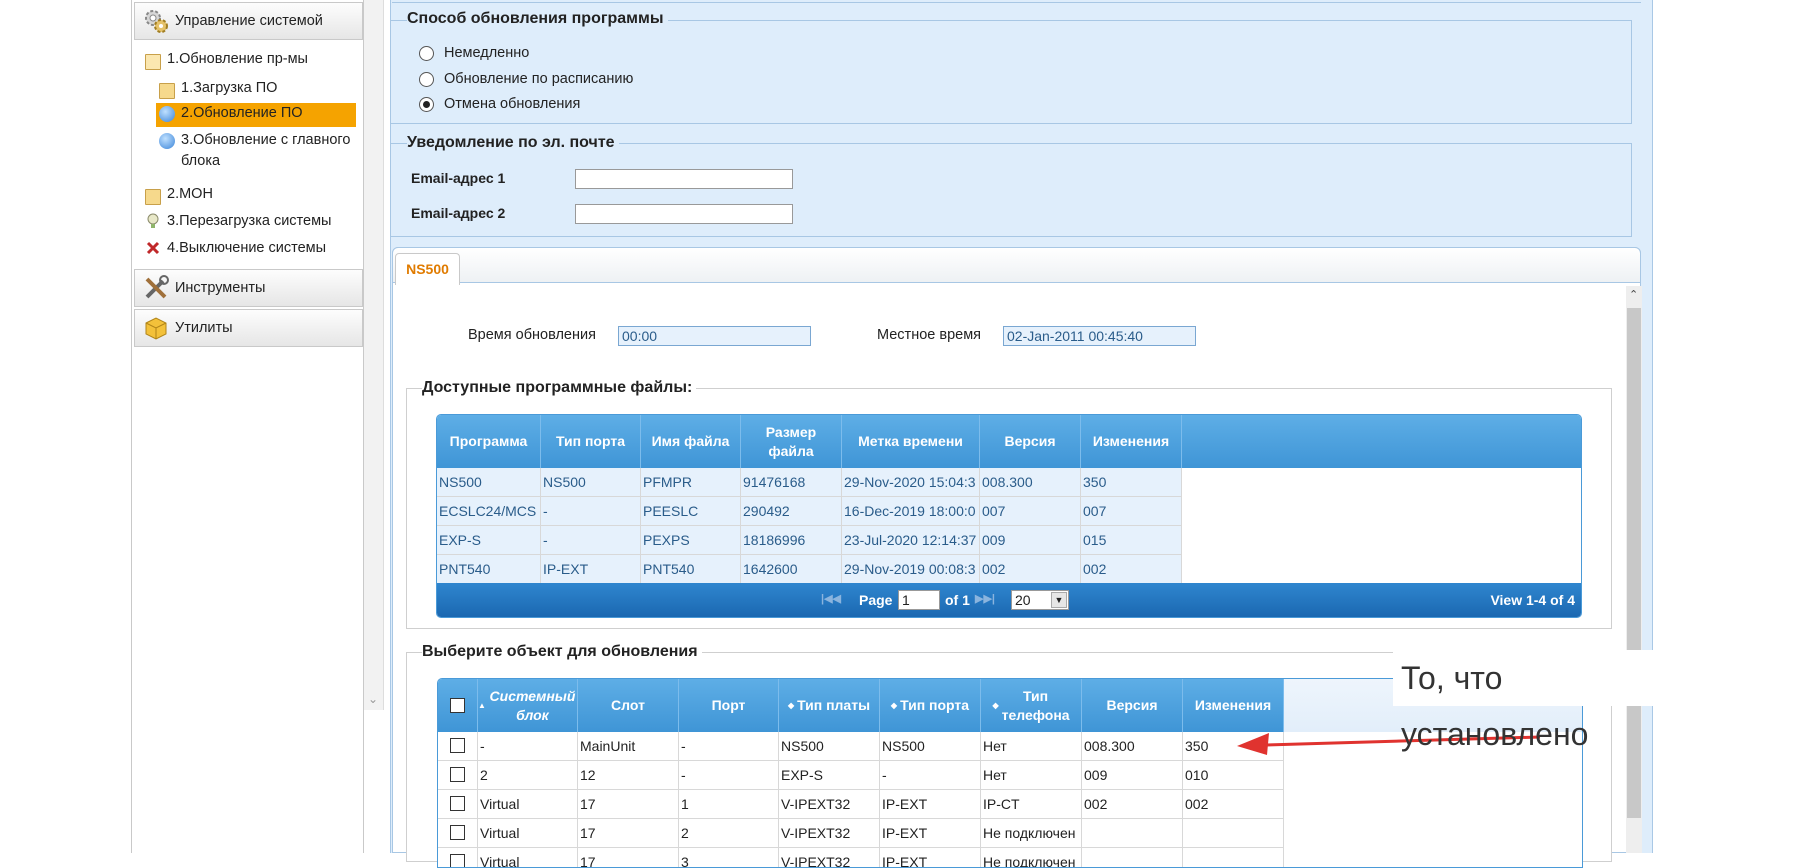 This screenshot has width=1795, height=868. What do you see at coordinates (995, 705) in the screenshot?
I see `sort-icon: ◆` at bounding box center [995, 705].